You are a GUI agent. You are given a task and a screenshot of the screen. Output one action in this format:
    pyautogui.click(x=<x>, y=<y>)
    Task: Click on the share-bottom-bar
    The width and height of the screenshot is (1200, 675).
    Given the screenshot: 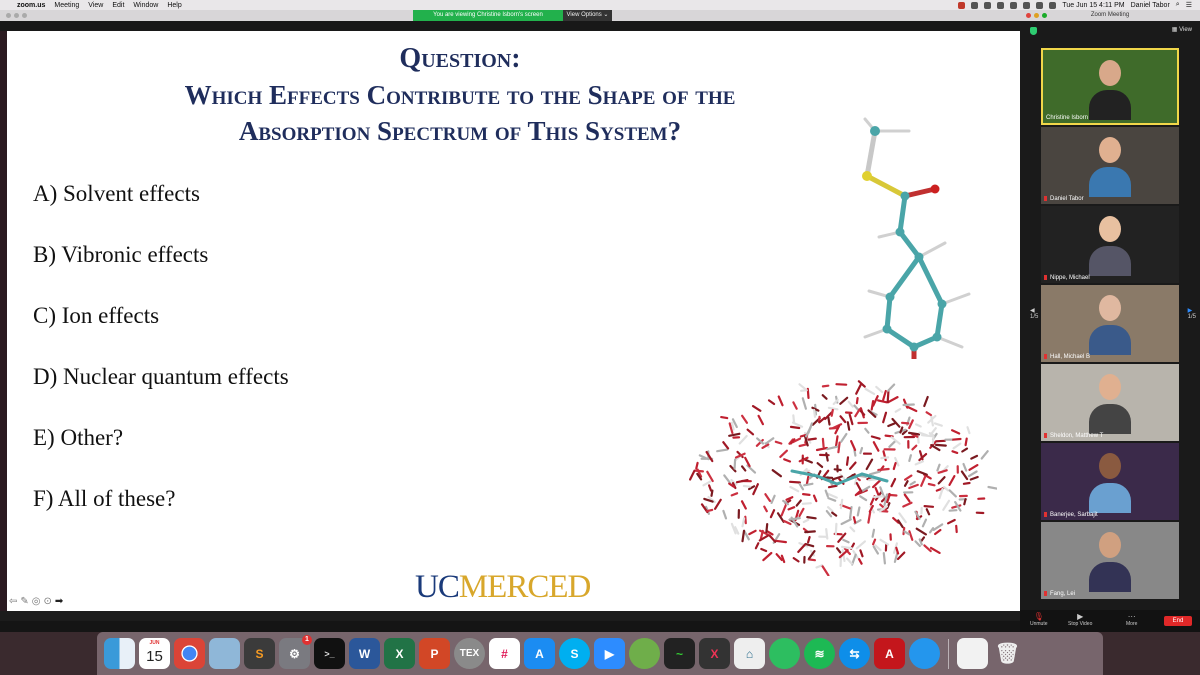 What is the action you would take?
    pyautogui.click(x=510, y=626)
    